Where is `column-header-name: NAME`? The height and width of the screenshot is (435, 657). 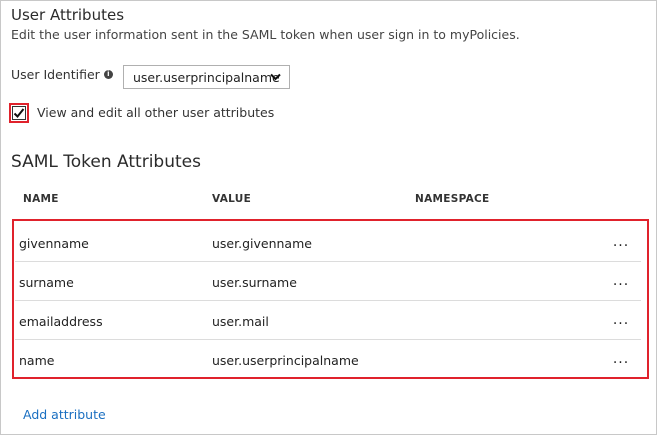
column-header-name: NAME is located at coordinates (41, 199).